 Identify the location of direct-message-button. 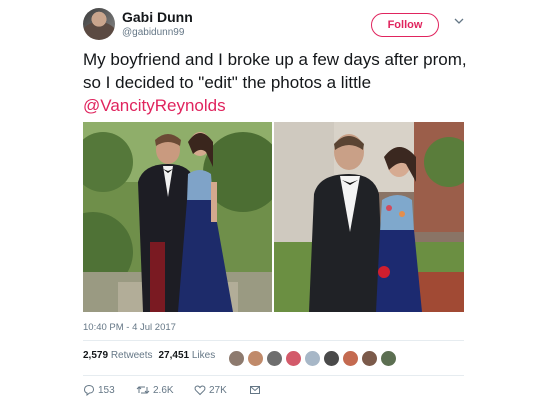
(255, 391).